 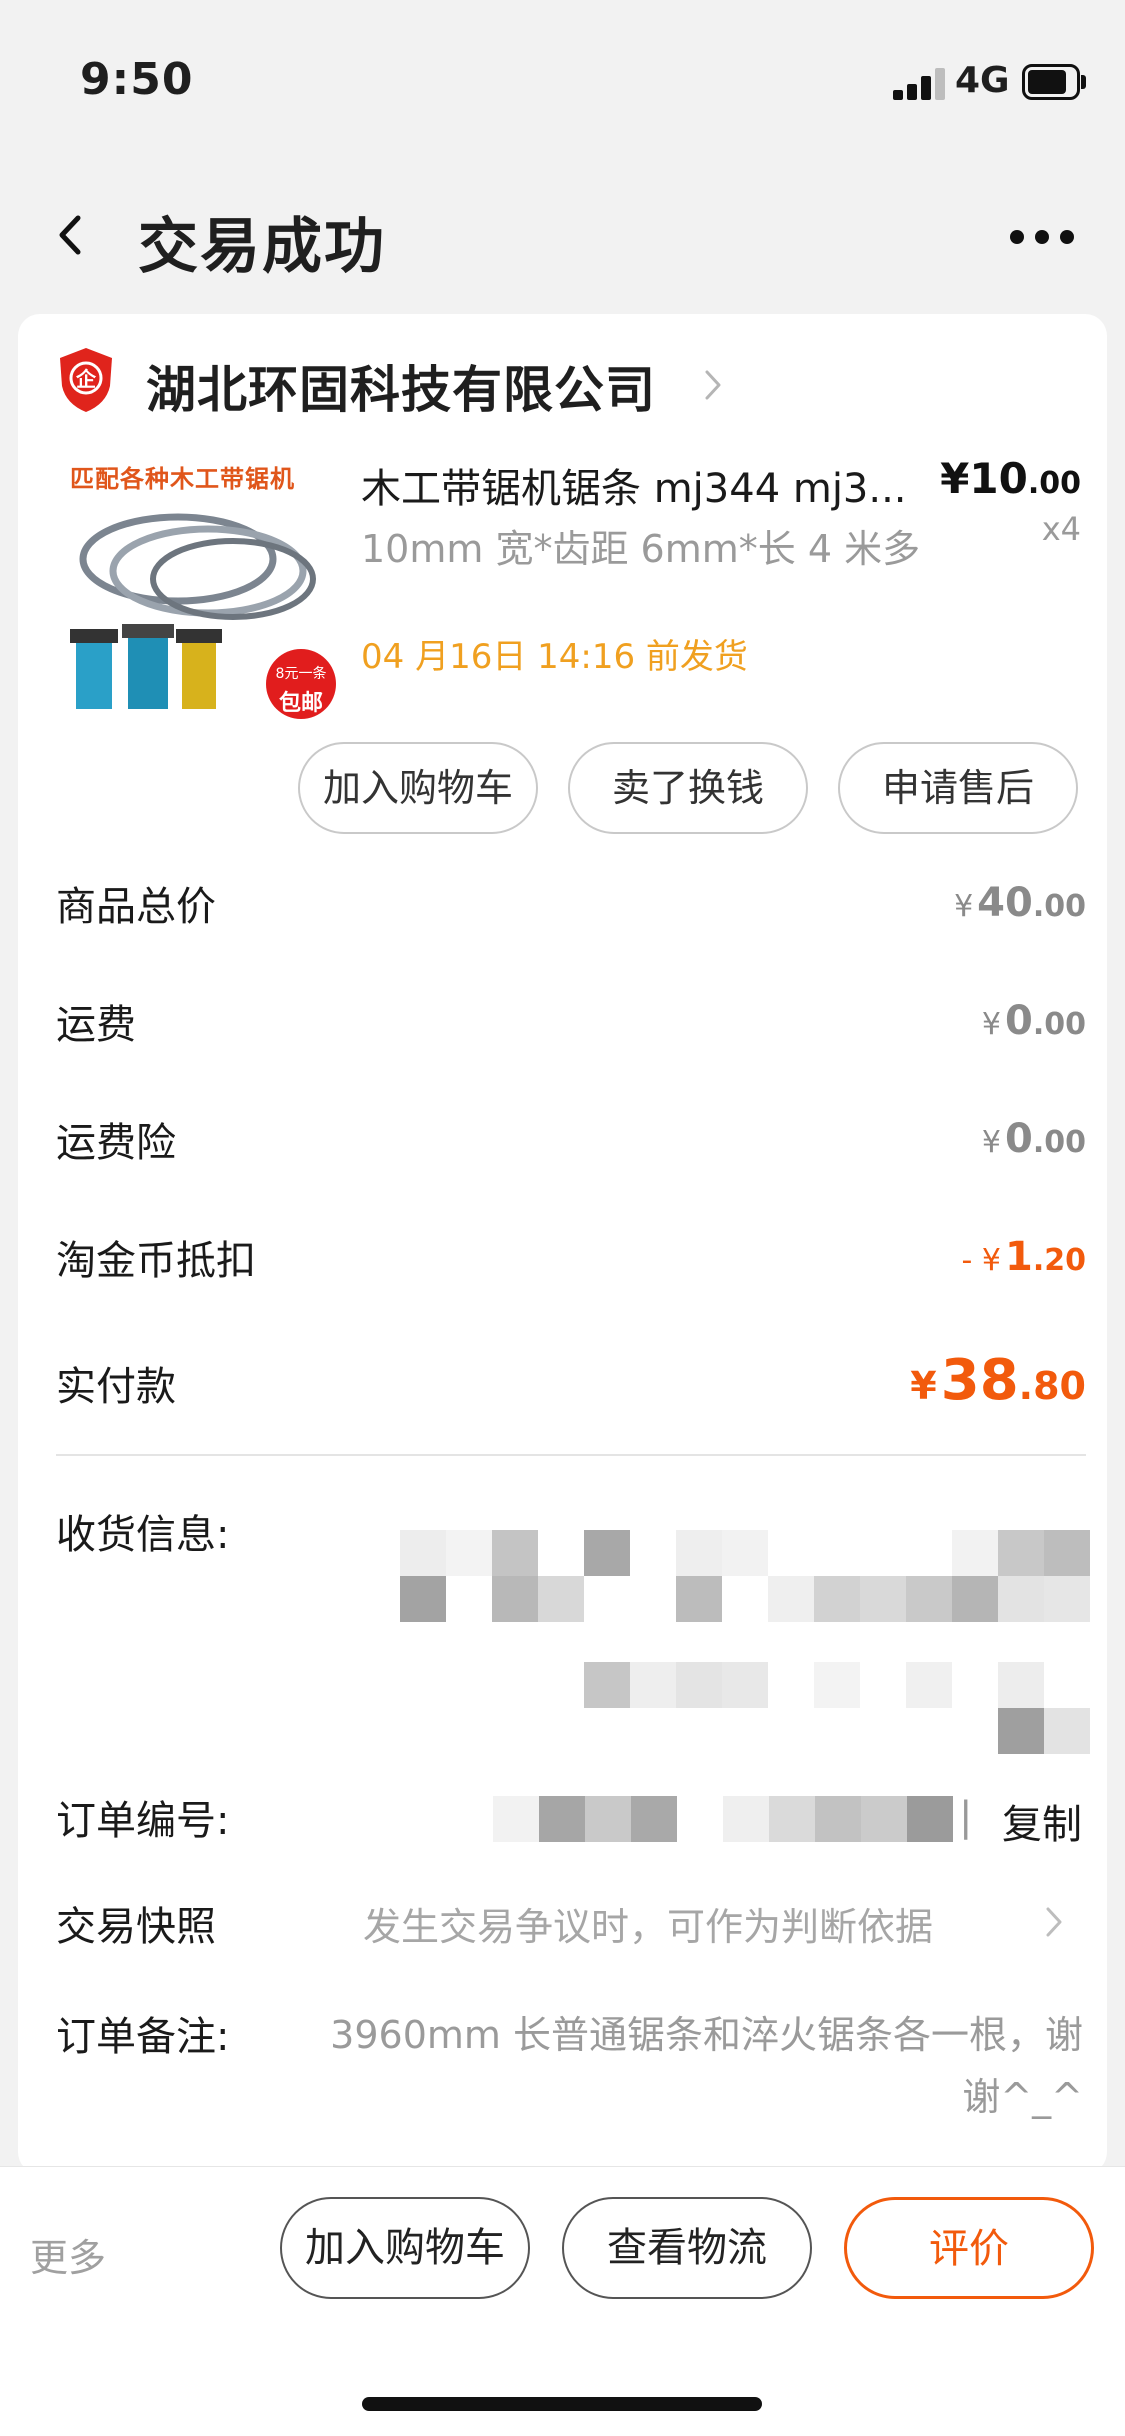 What do you see at coordinates (96, 1025) in the screenshot?
I see `summary-label: 运费` at bounding box center [96, 1025].